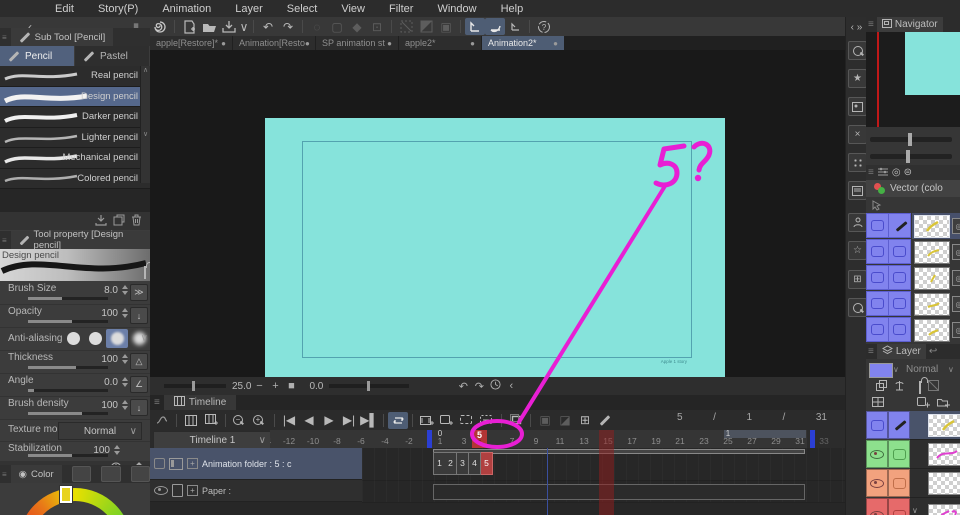  Describe the element at coordinates (920, 387) in the screenshot. I see `lock-layer-icon` at that location.